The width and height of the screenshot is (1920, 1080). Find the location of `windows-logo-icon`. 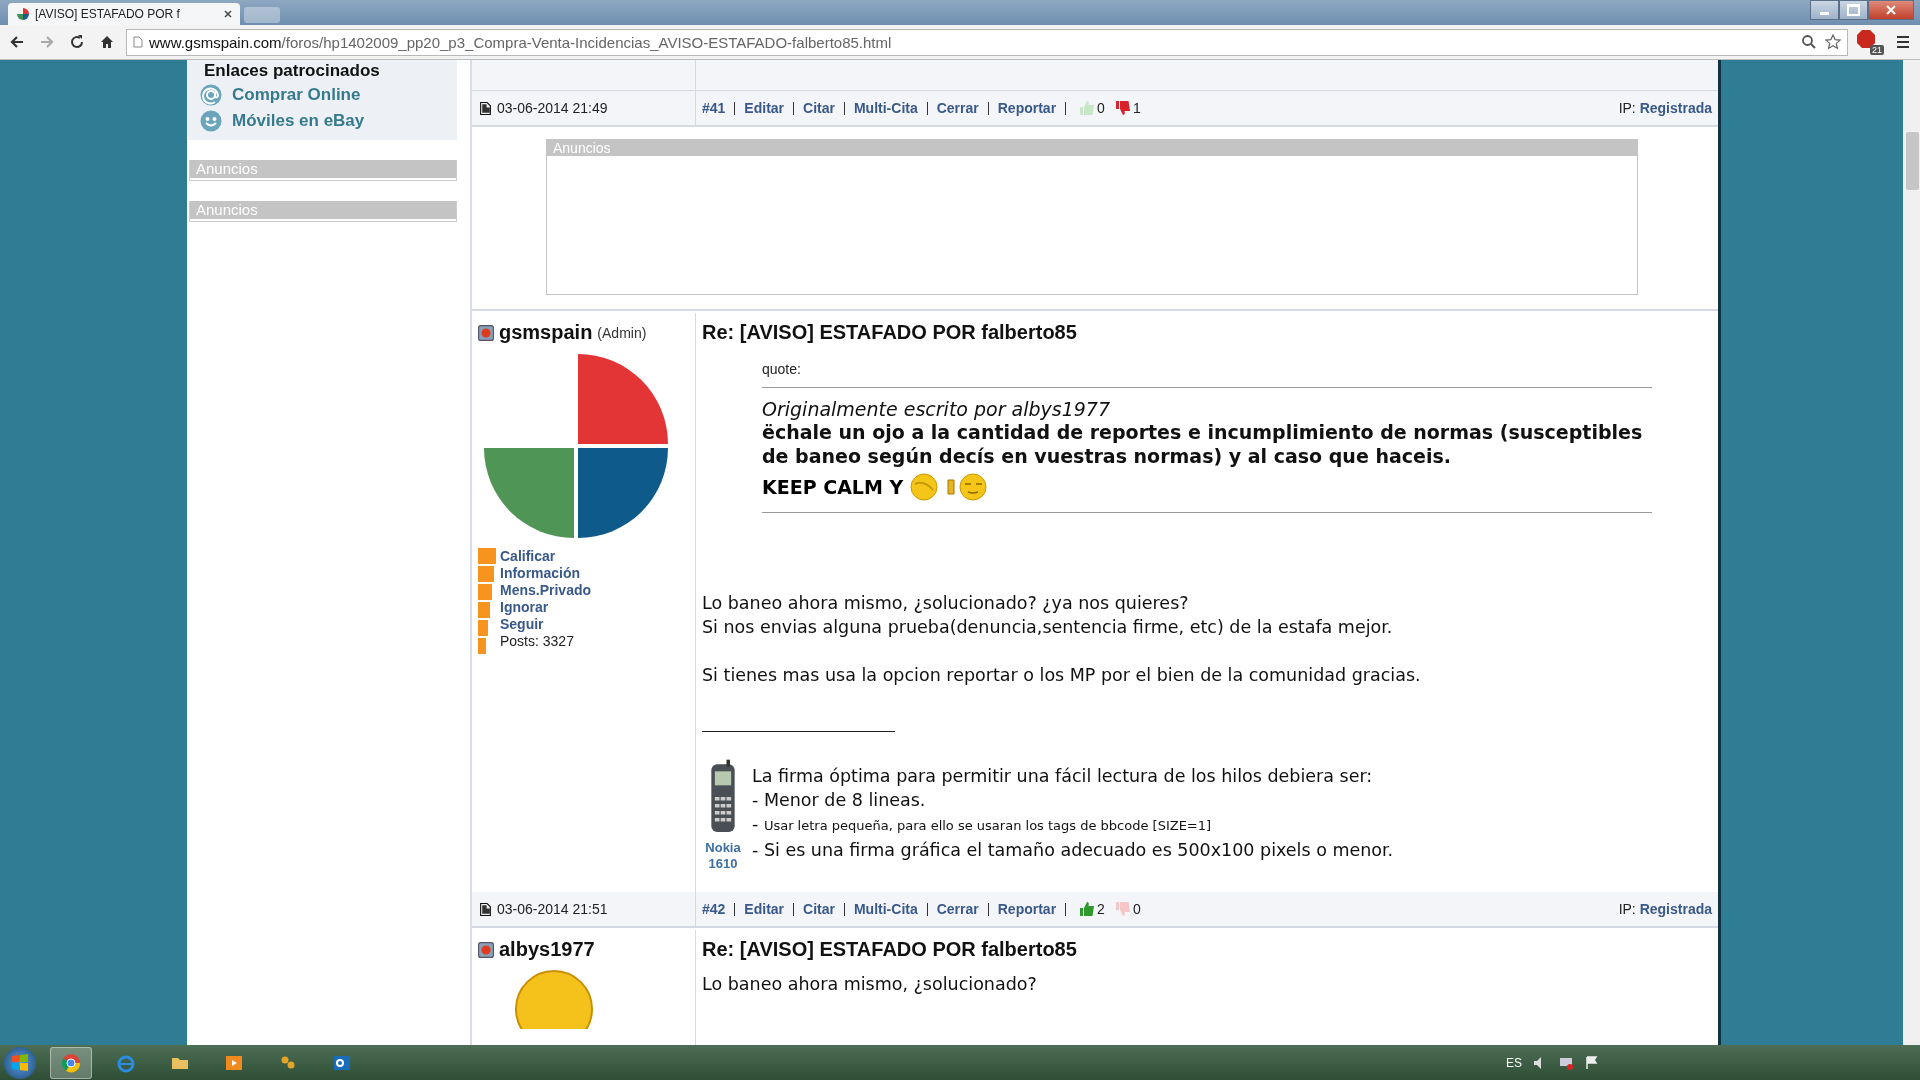

windows-logo-icon is located at coordinates (20, 1062).